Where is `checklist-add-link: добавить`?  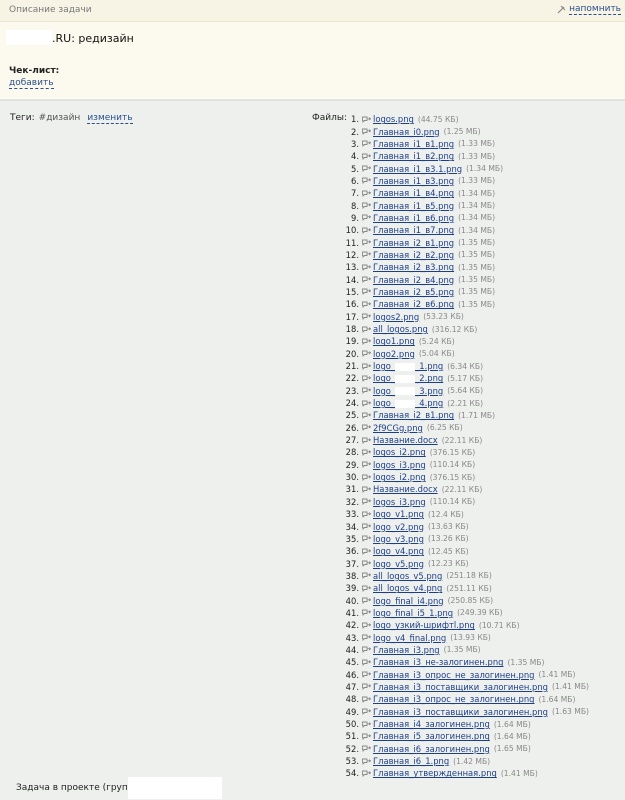 checklist-add-link: добавить is located at coordinates (31, 83).